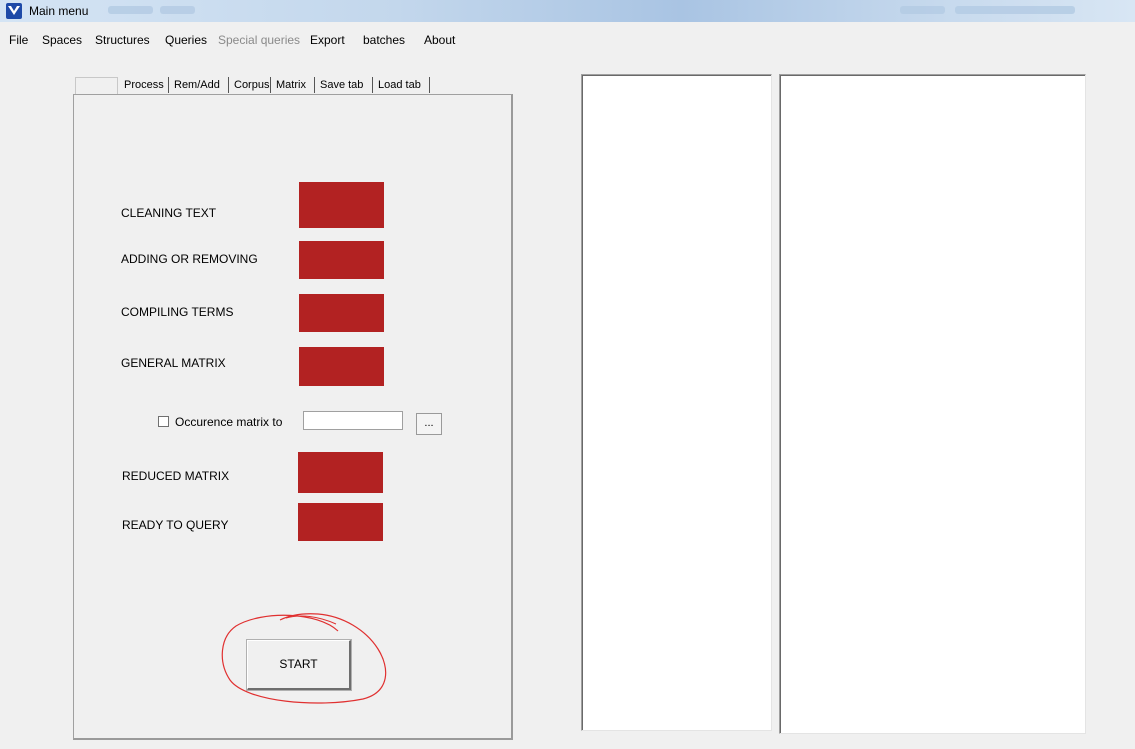 The image size is (1135, 749). I want to click on menu-structures: Structures, so click(122, 40).